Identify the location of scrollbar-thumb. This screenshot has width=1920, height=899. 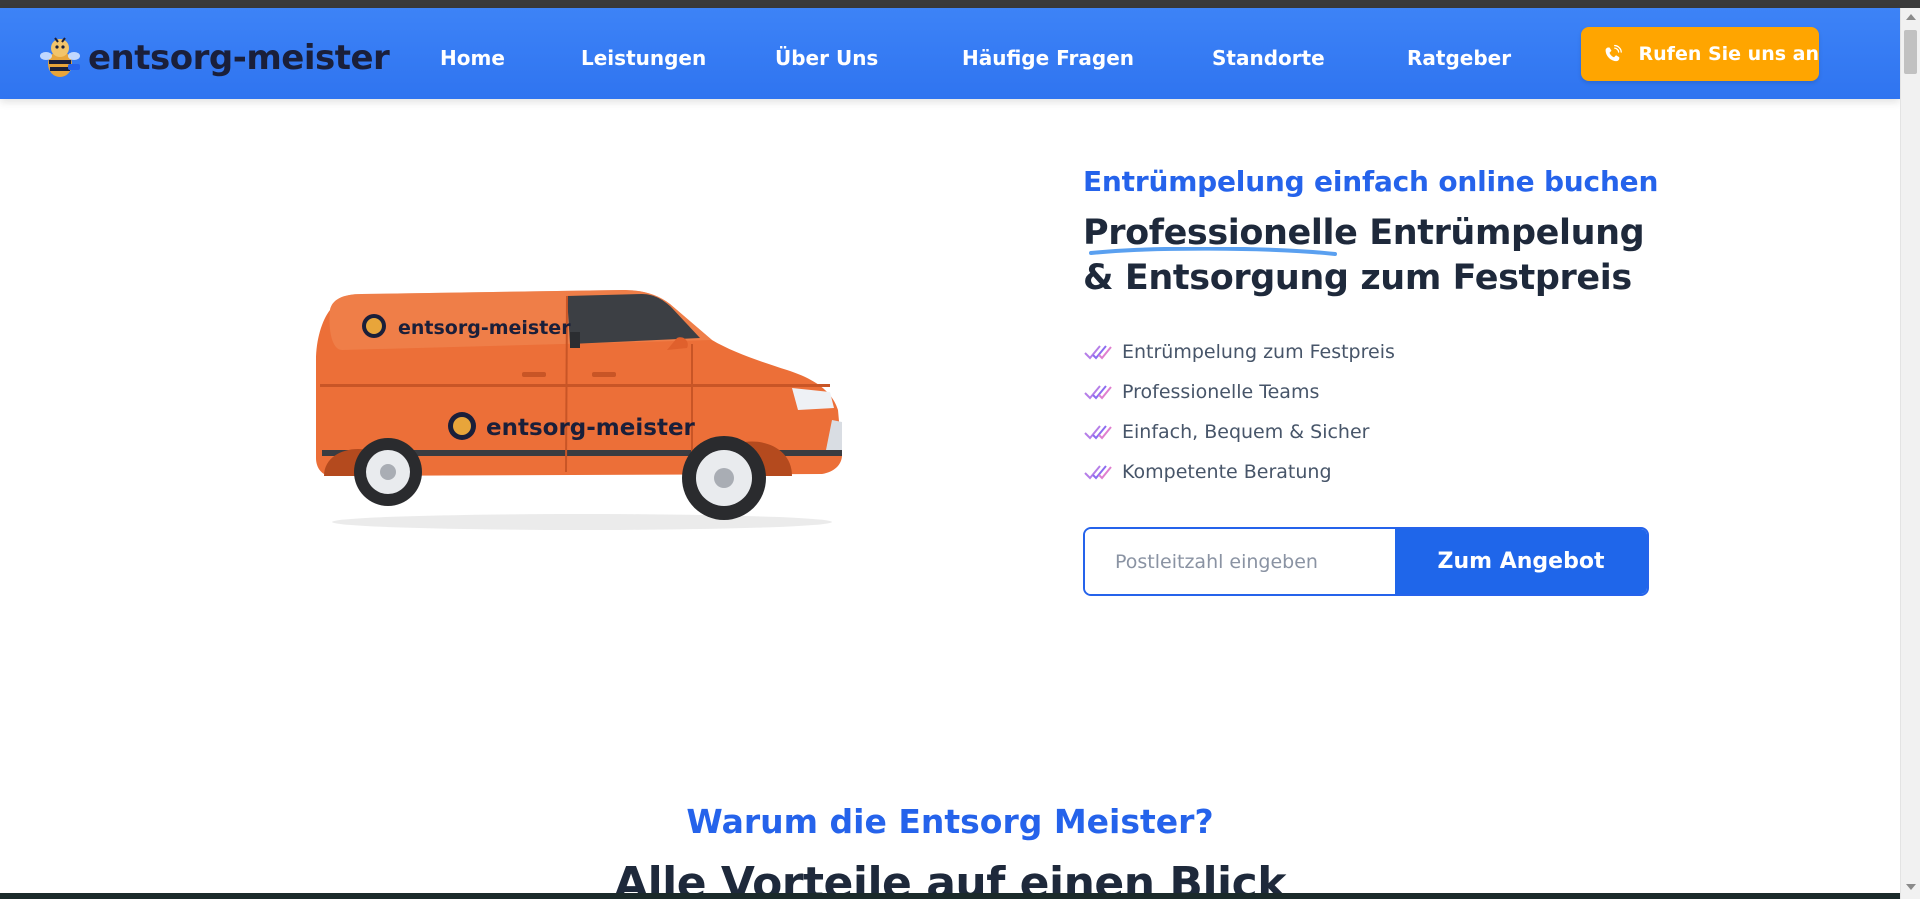
(1910, 52).